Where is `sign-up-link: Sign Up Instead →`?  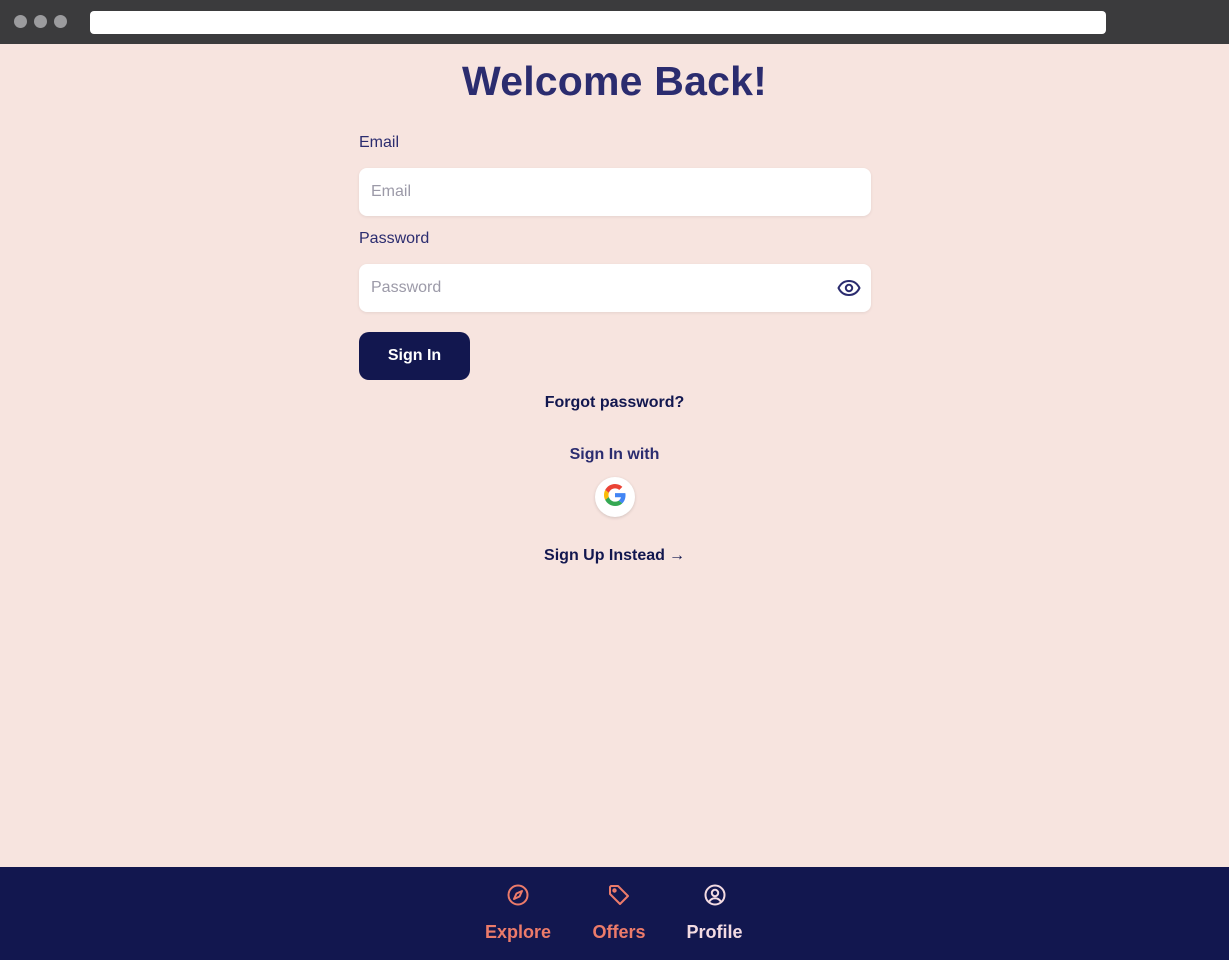
sign-up-link: Sign Up Instead → is located at coordinates (614, 555).